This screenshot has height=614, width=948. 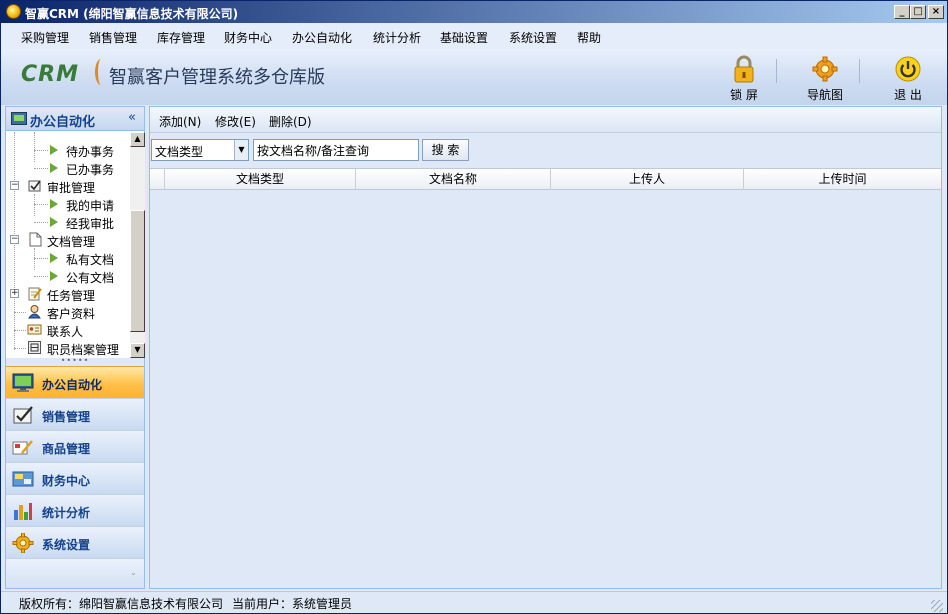 I want to click on tree-item-public-docs: 公有文档, so click(x=68, y=276).